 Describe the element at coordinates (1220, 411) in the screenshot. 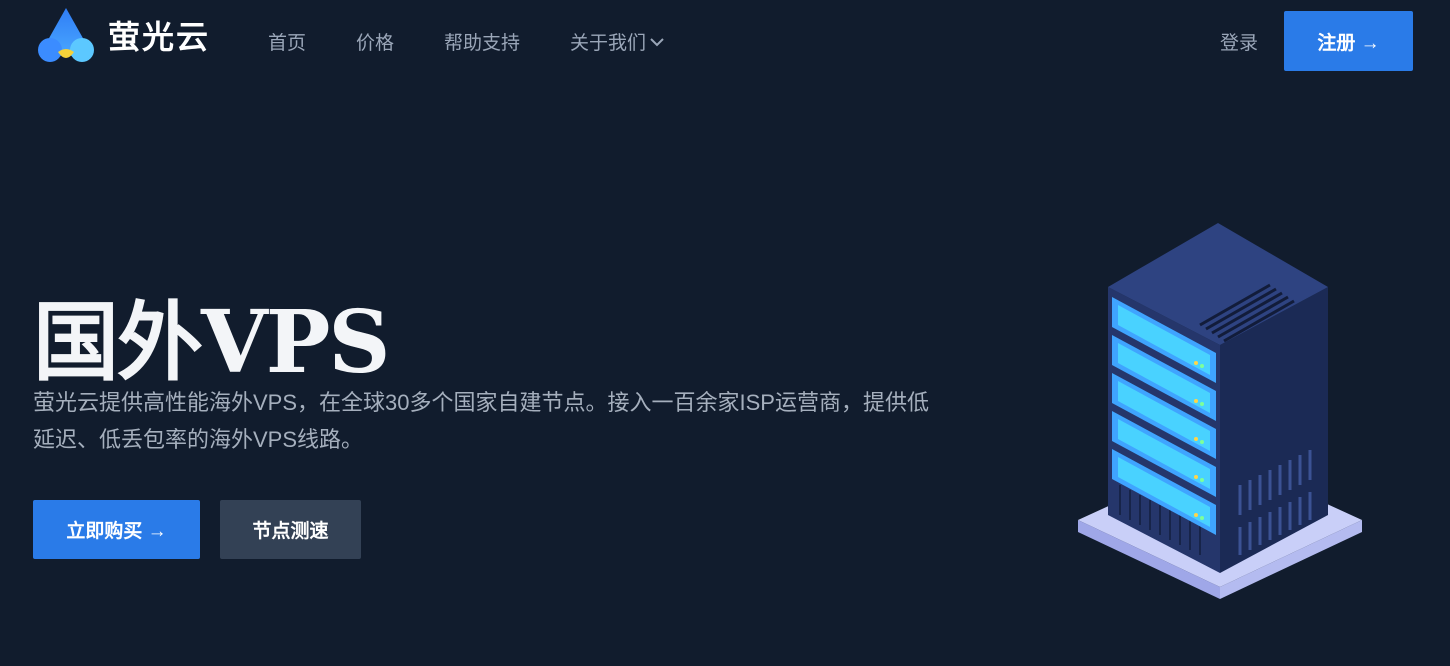

I see `server-rack-illustration` at that location.